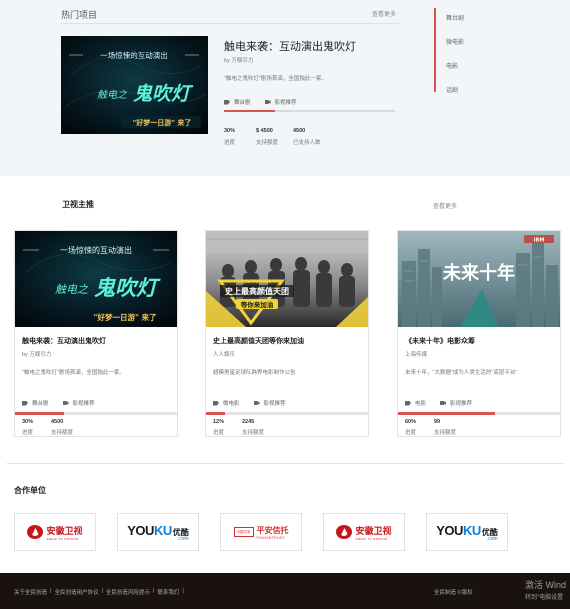 Image resolution: width=570 pixels, height=609 pixels. Describe the element at coordinates (58, 403) in the screenshot. I see `card-tags: 舞台剧 影视推荐` at that location.